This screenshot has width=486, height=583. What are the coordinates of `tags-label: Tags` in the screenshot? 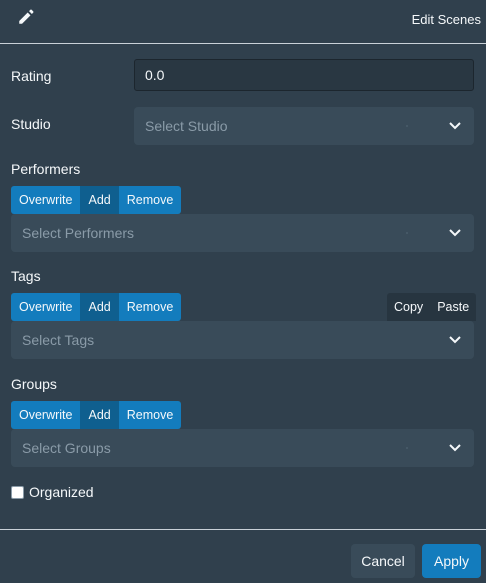 It's located at (26, 276).